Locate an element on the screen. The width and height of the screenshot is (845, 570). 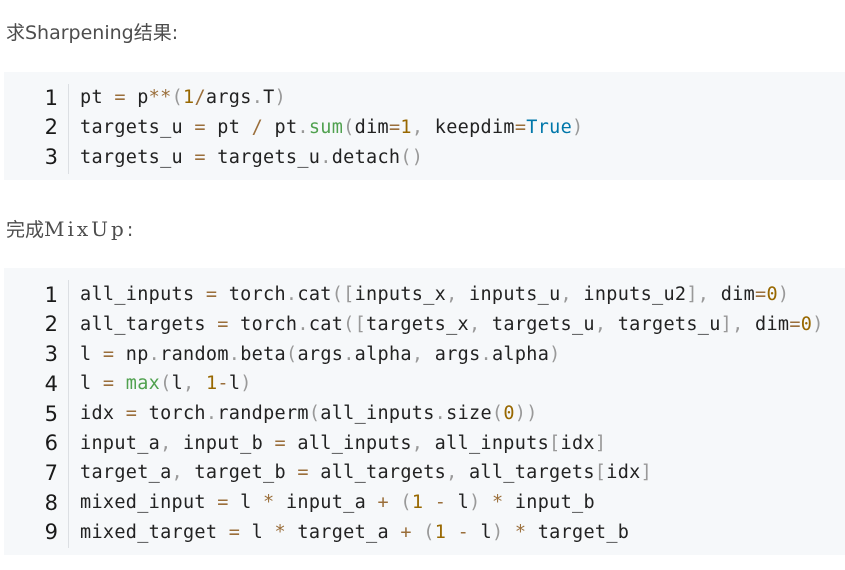
line-number: 5 is located at coordinates (51, 413).